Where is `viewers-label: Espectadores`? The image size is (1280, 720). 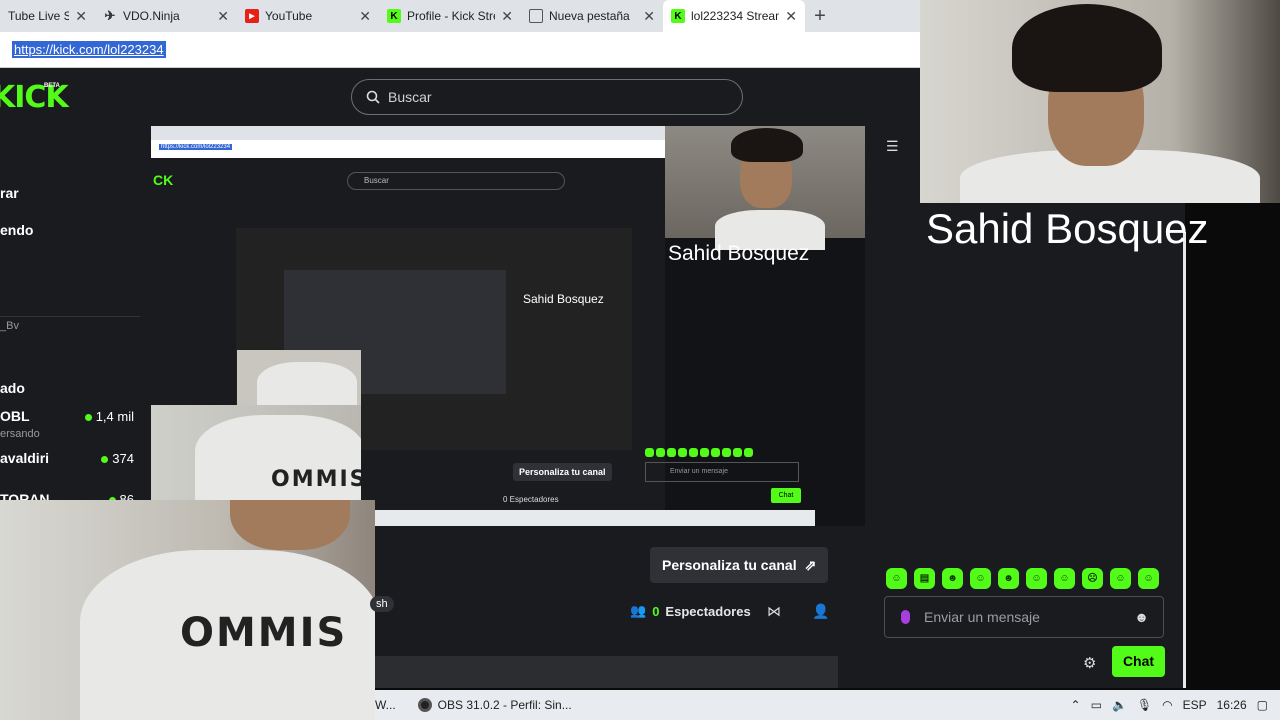
viewers-label: Espectadores is located at coordinates (708, 611).